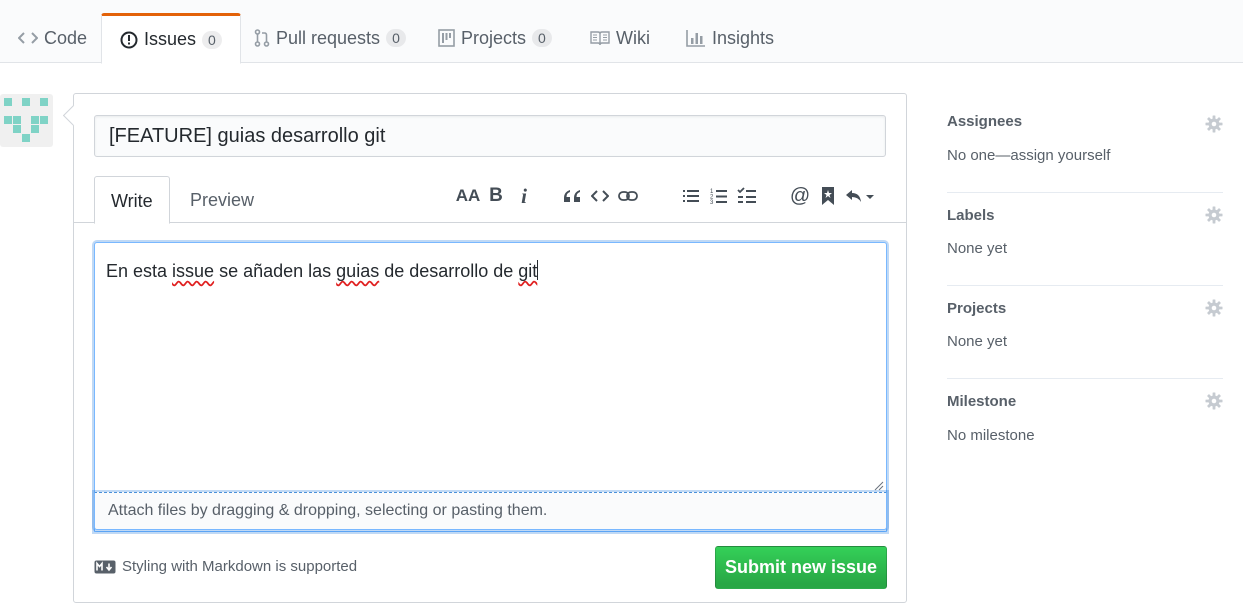  I want to click on tab-projects: Projects 0, so click(495, 38).